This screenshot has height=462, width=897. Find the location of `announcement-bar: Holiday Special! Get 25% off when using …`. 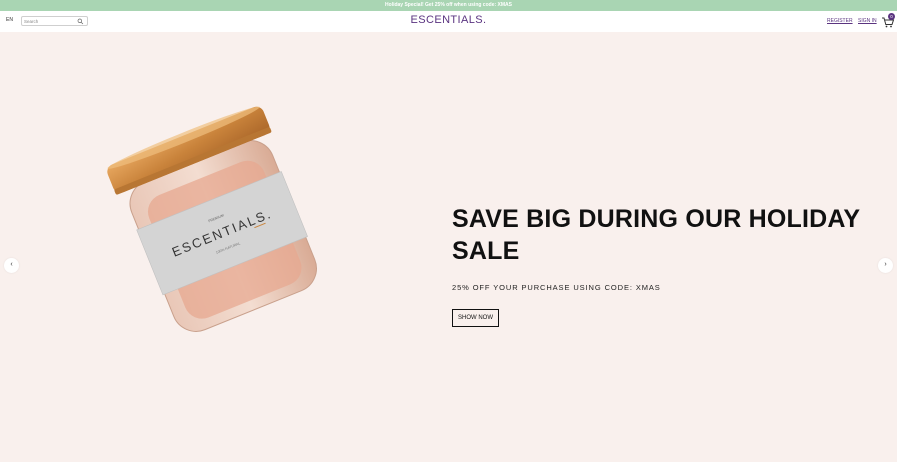

announcement-bar: Holiday Special! Get 25% off when using … is located at coordinates (448, 5).